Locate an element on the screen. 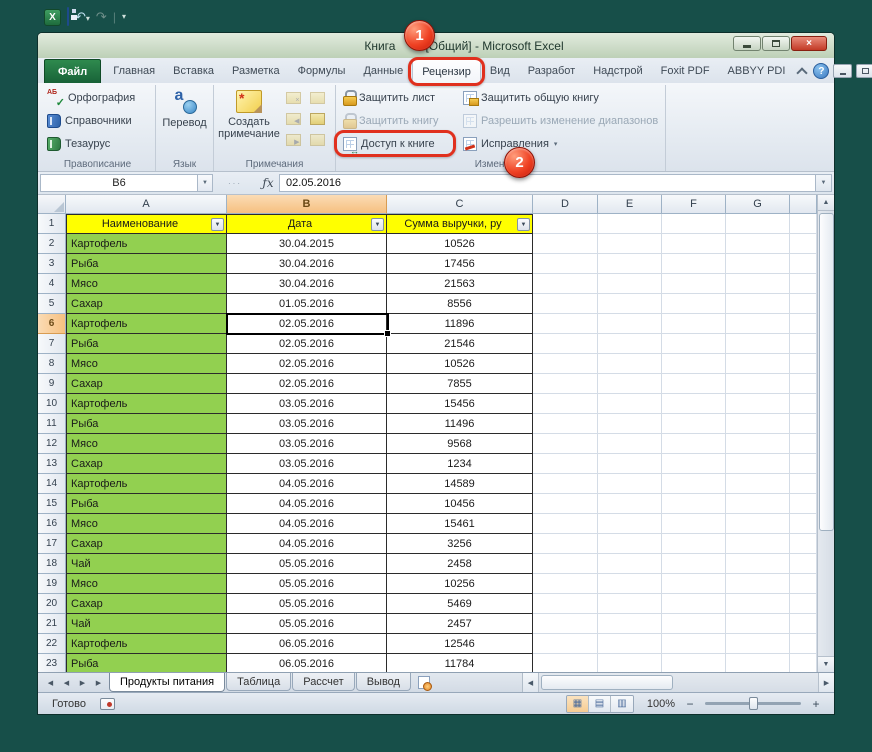  ribbon-tab-Разметка: Разметка is located at coordinates (256, 71).